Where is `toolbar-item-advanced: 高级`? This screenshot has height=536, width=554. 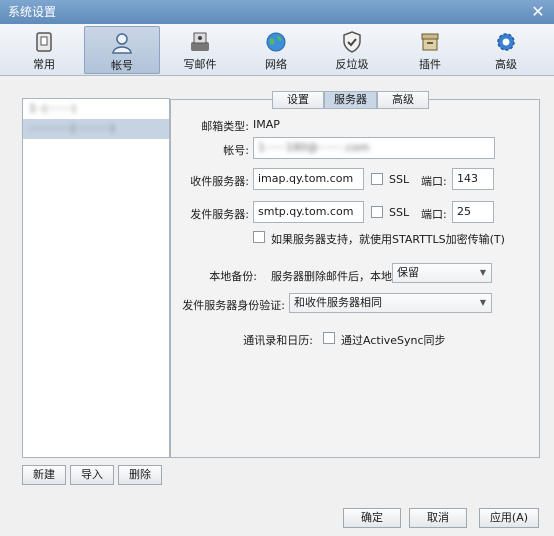 toolbar-item-advanced: 高级 is located at coordinates (506, 50).